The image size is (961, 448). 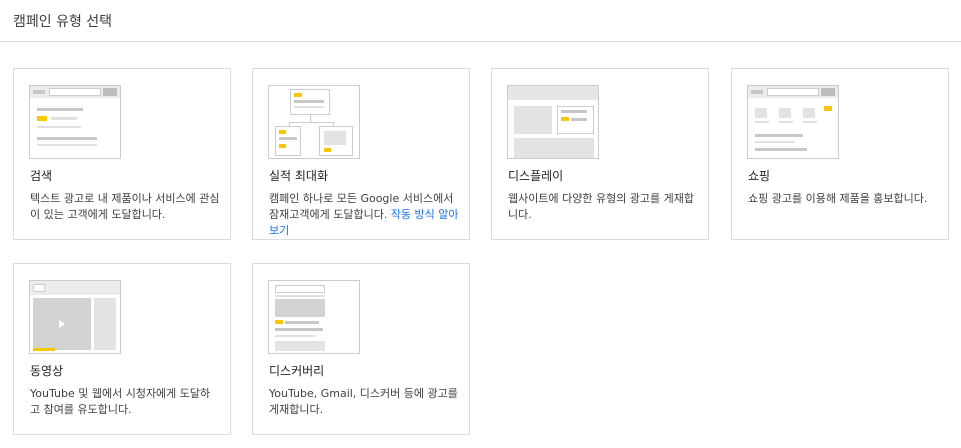 What do you see at coordinates (297, 371) in the screenshot?
I see `card-title: 디스커버리` at bounding box center [297, 371].